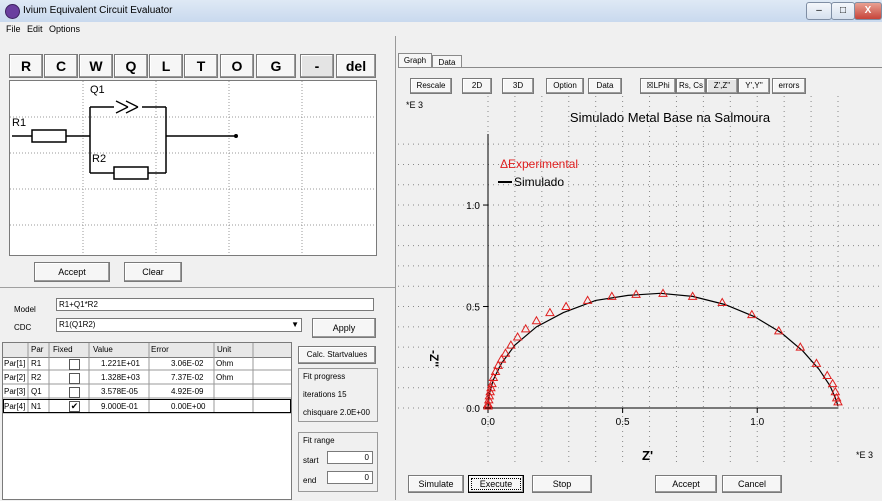  Describe the element at coordinates (26, 66) in the screenshot. I see `component-r-button: R` at that location.